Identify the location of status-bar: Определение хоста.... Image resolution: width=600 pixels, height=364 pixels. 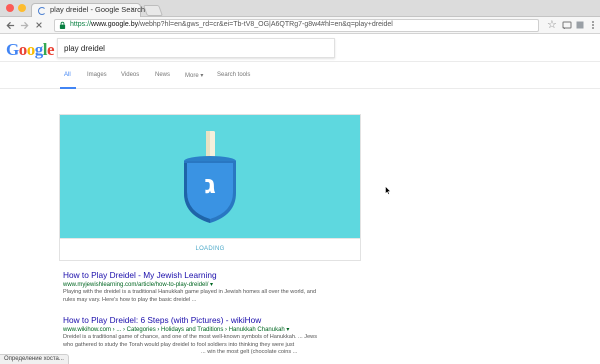
(34, 359).